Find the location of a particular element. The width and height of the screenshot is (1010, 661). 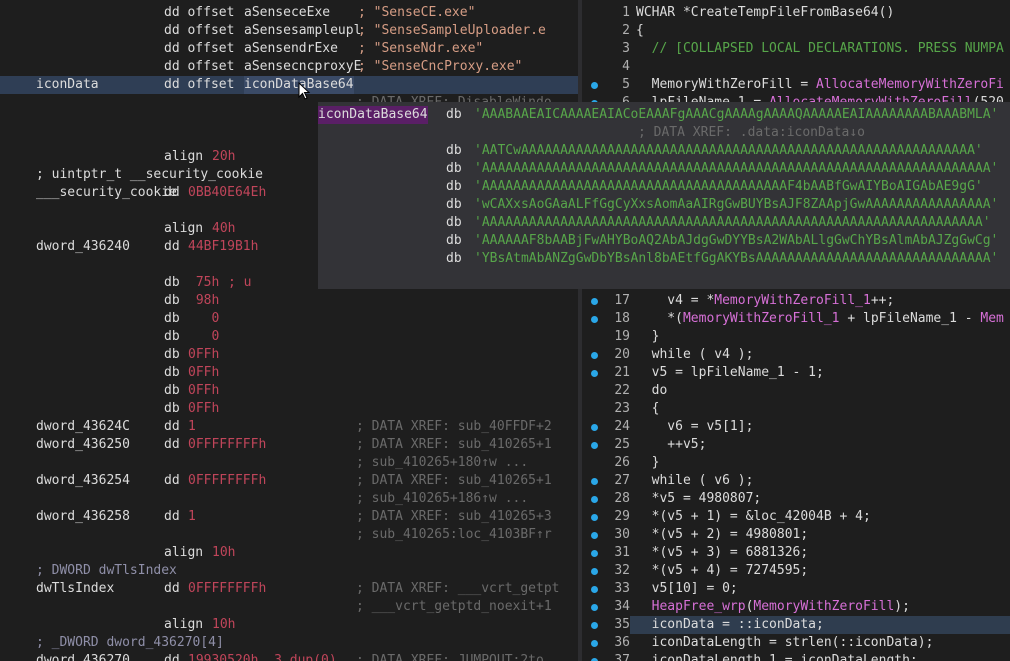

code-text: iconData = ::iconData; is located at coordinates (730, 625).